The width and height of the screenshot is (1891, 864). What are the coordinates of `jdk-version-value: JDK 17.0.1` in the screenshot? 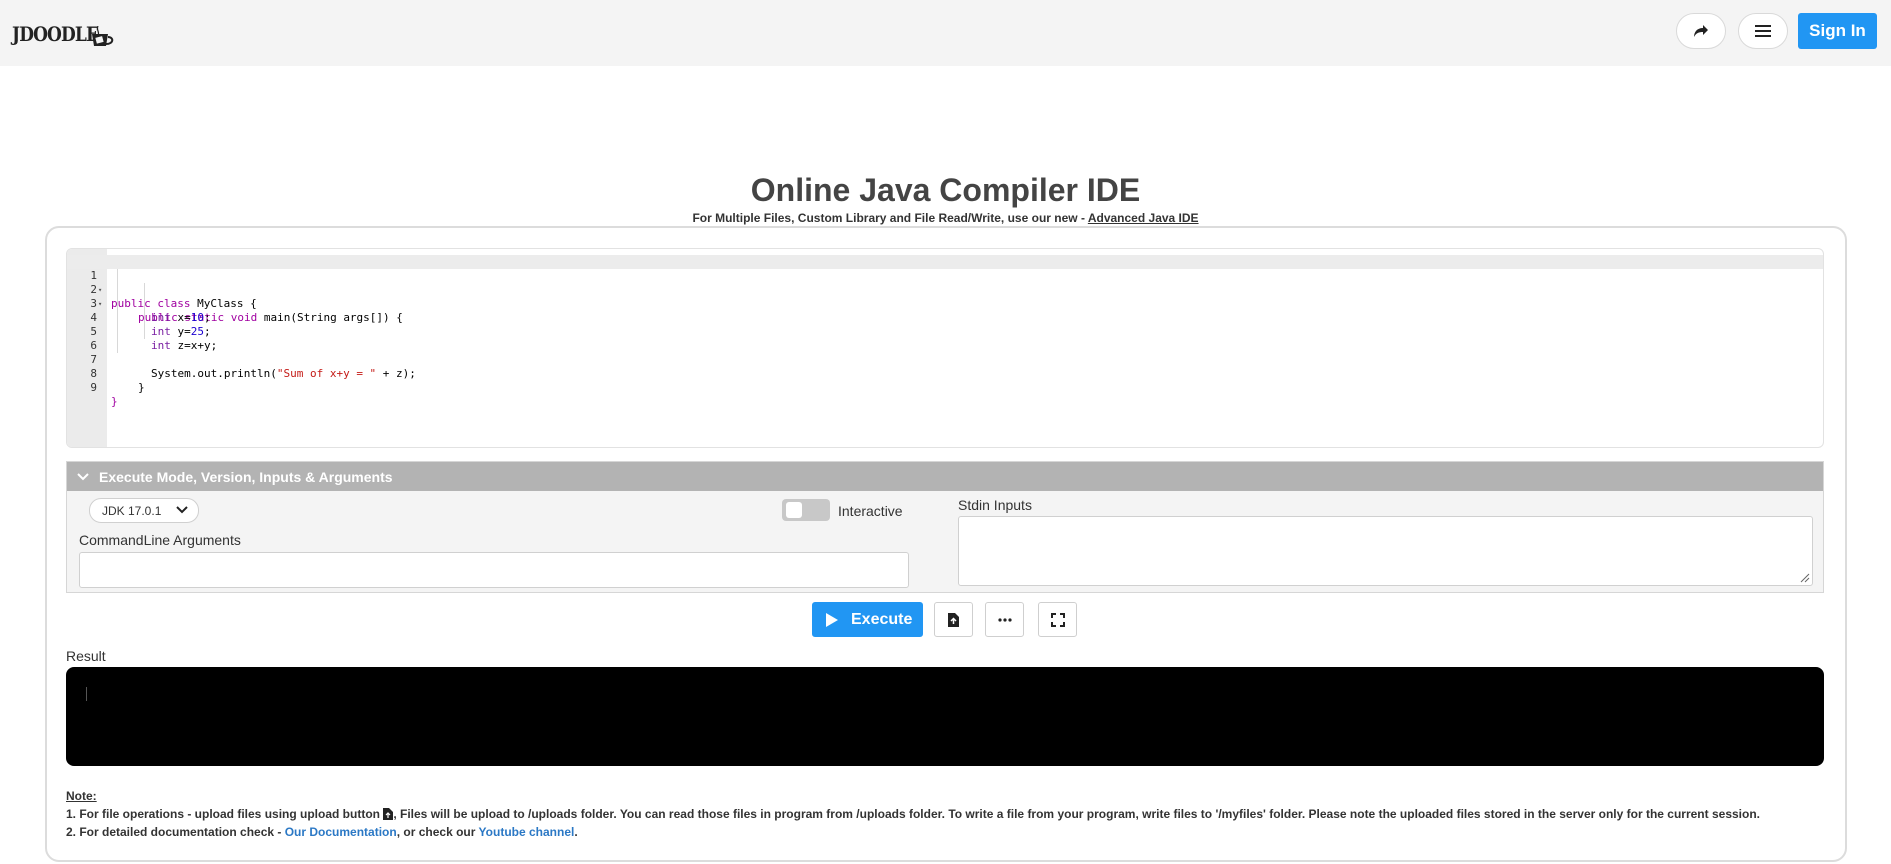 It's located at (132, 510).